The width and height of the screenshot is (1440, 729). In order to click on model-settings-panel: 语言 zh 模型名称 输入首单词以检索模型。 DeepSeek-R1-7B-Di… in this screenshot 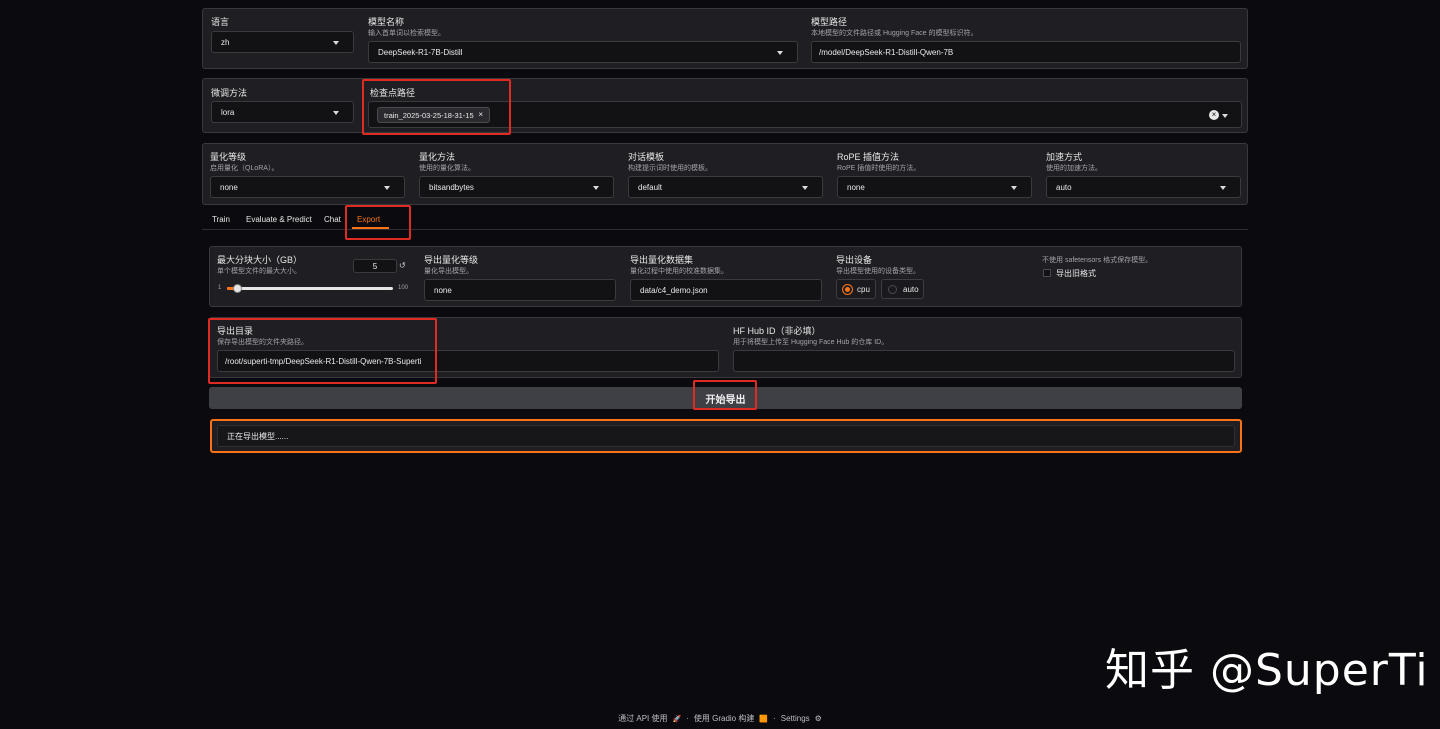, I will do `click(725, 38)`.